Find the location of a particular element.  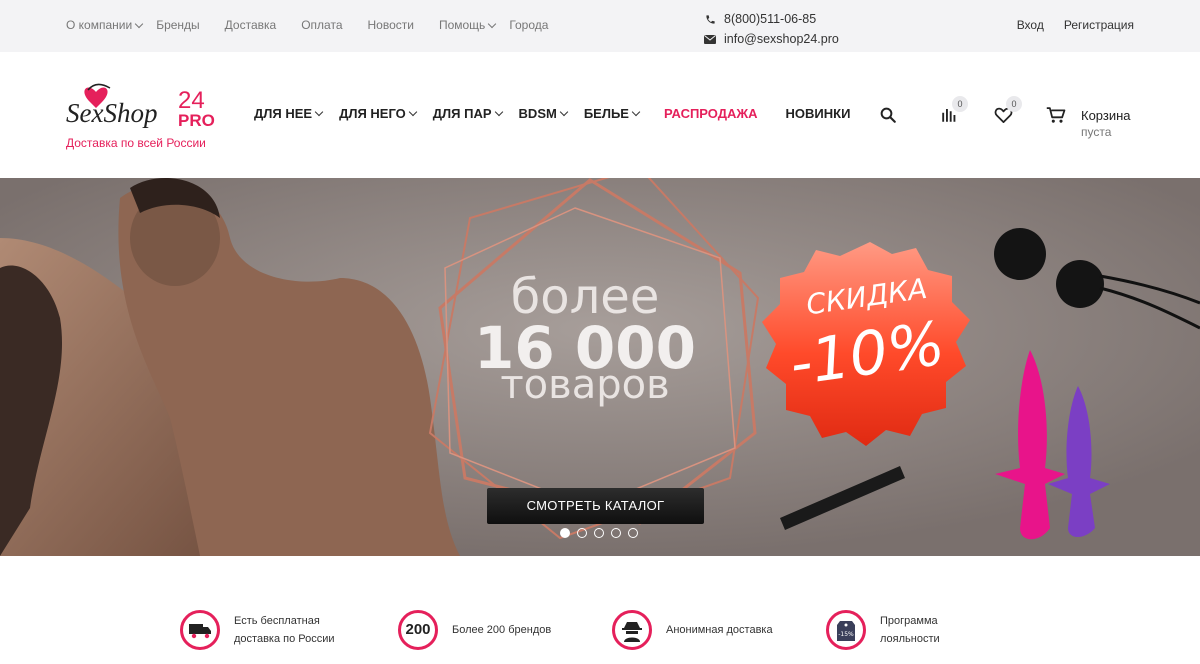

top-nav-label: О компании is located at coordinates (99, 25).